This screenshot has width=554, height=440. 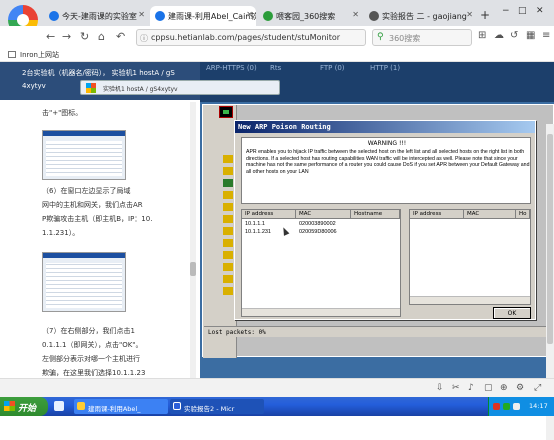 I want to click on reload-icon: ↻, so click(x=84, y=36).